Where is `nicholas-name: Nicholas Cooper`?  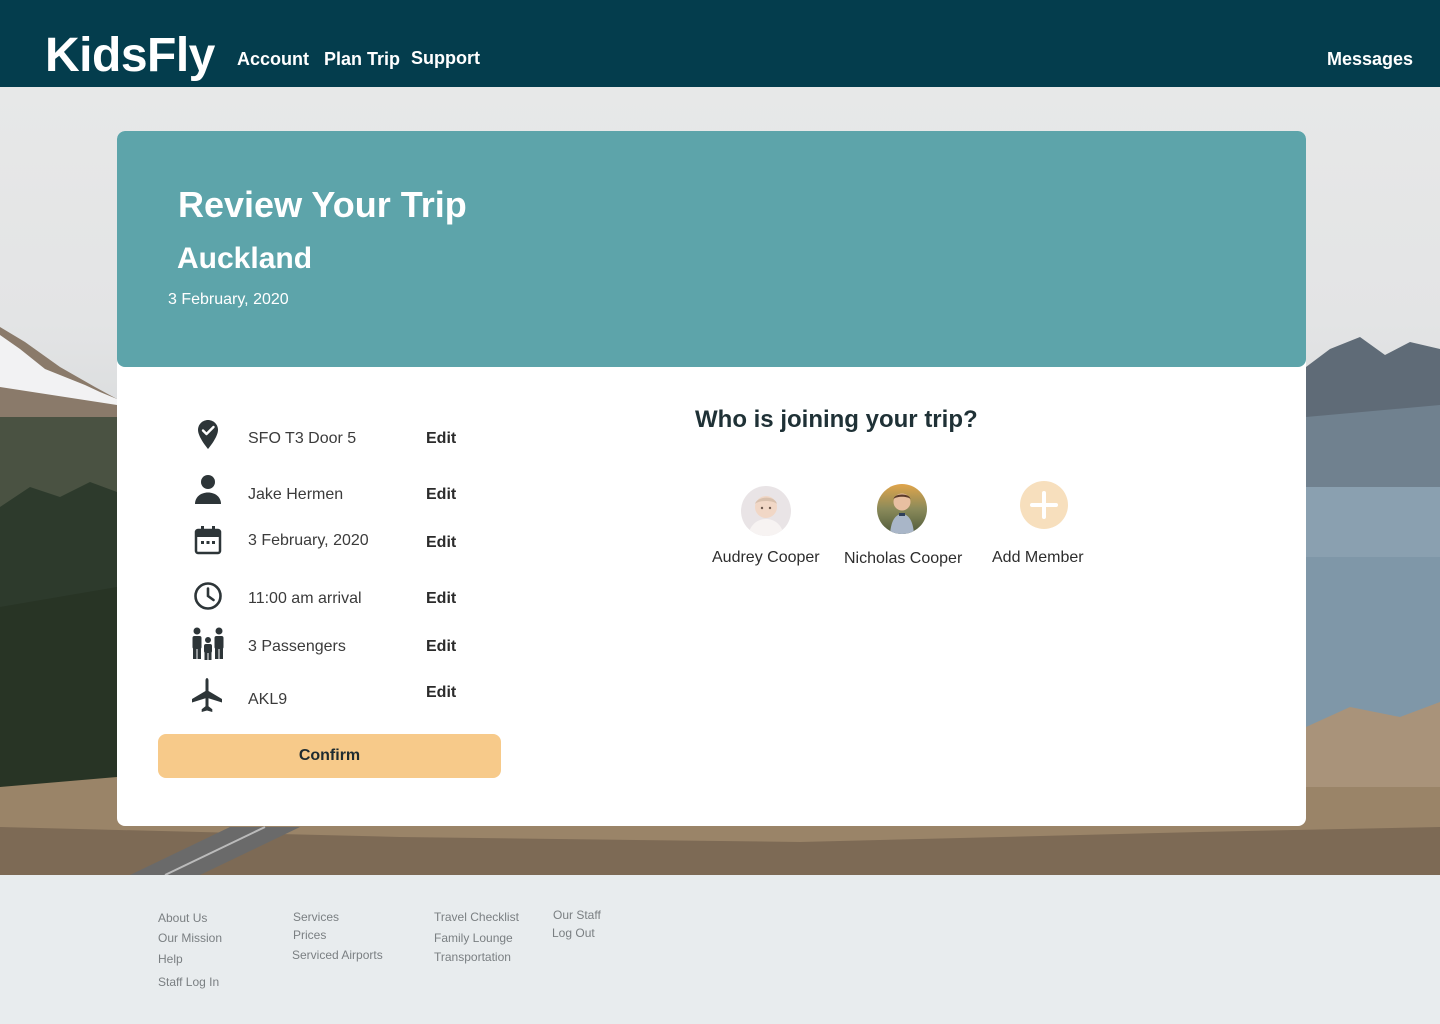
nicholas-name: Nicholas Cooper is located at coordinates (903, 558).